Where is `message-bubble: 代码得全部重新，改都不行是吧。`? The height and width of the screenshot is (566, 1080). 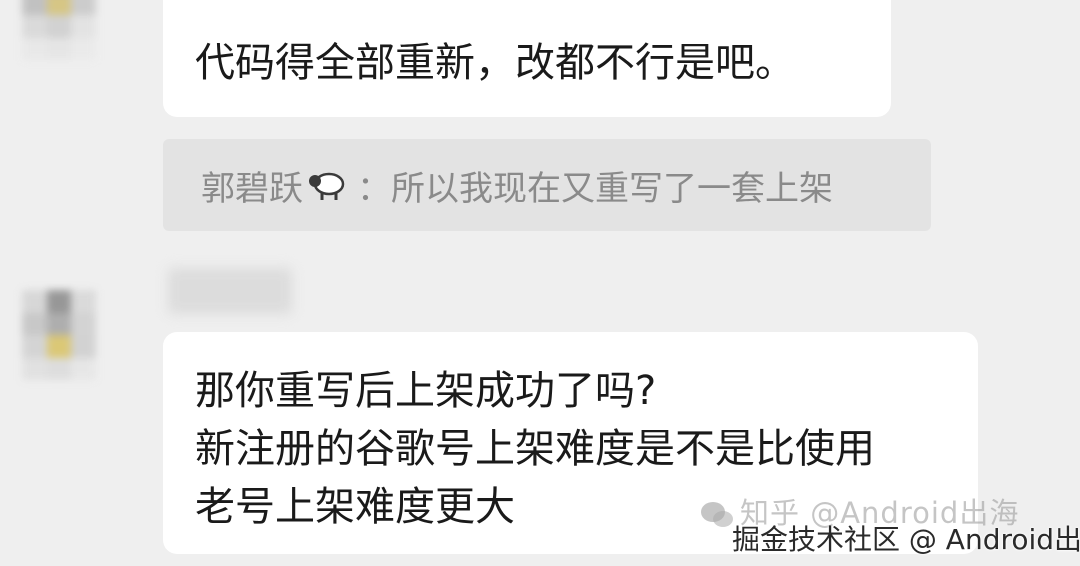
message-bubble: 代码得全部重新，改都不行是吧。 is located at coordinates (527, 58).